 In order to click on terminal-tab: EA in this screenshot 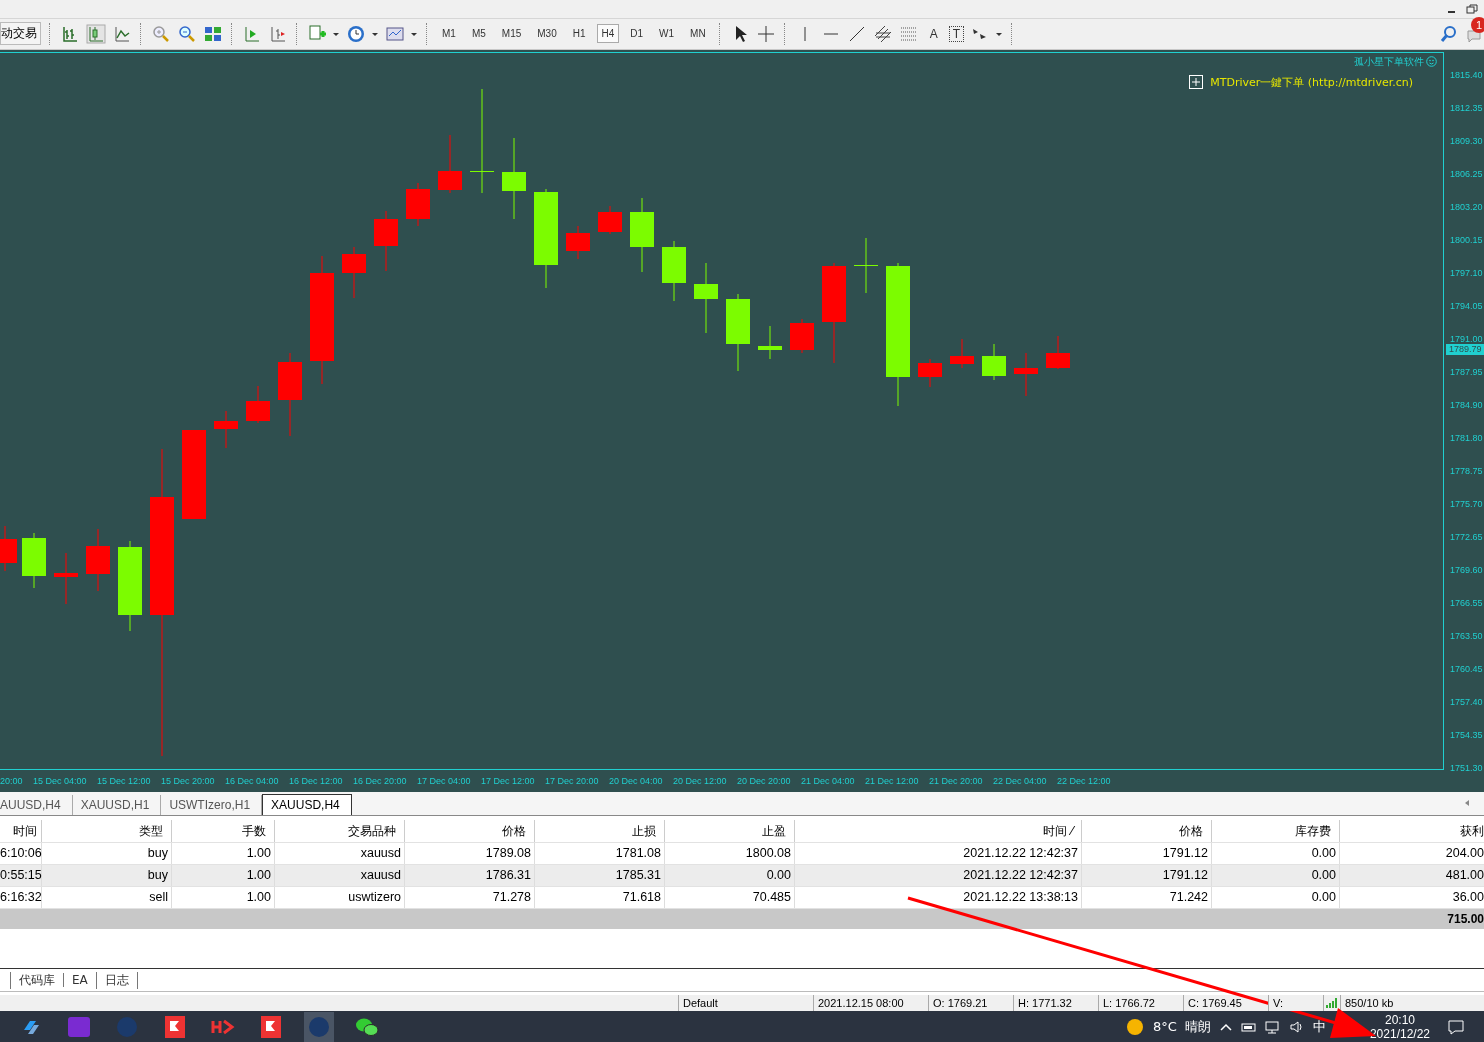, I will do `click(79, 980)`.